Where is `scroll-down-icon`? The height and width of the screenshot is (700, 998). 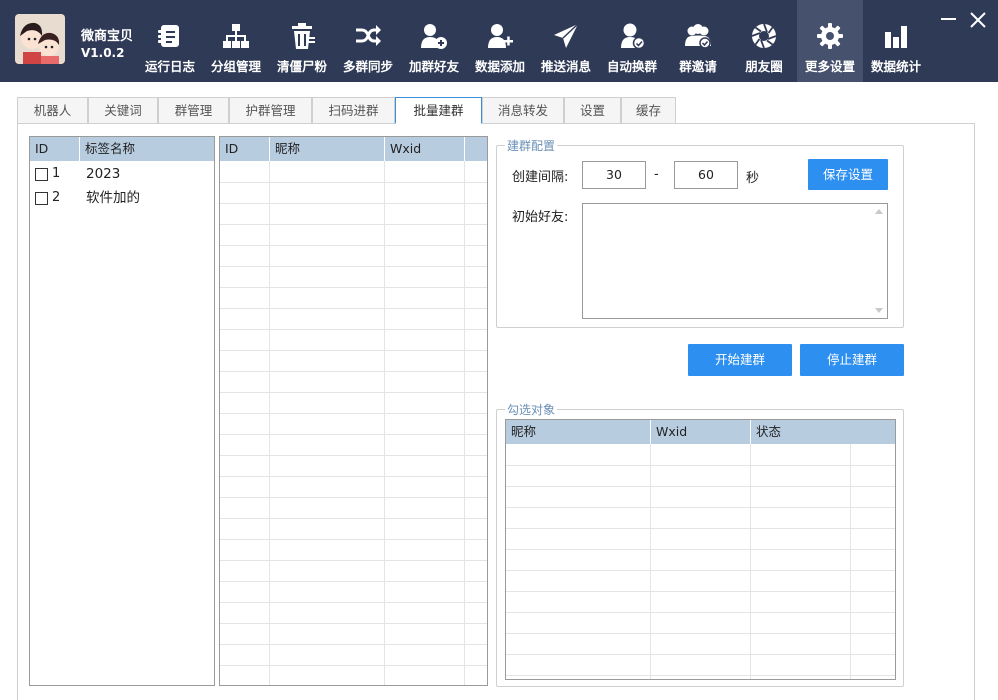
scroll-down-icon is located at coordinates (879, 310).